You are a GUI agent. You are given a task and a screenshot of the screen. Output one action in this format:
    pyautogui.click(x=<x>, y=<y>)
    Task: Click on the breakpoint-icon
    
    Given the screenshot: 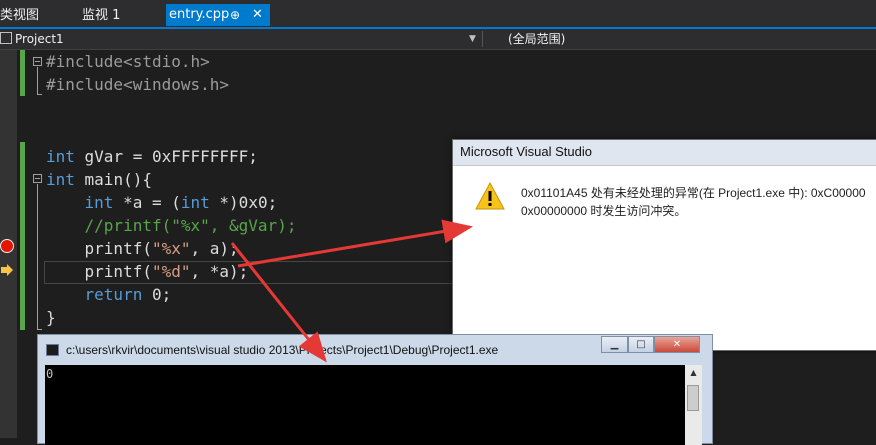 What is the action you would take?
    pyautogui.click(x=7, y=246)
    